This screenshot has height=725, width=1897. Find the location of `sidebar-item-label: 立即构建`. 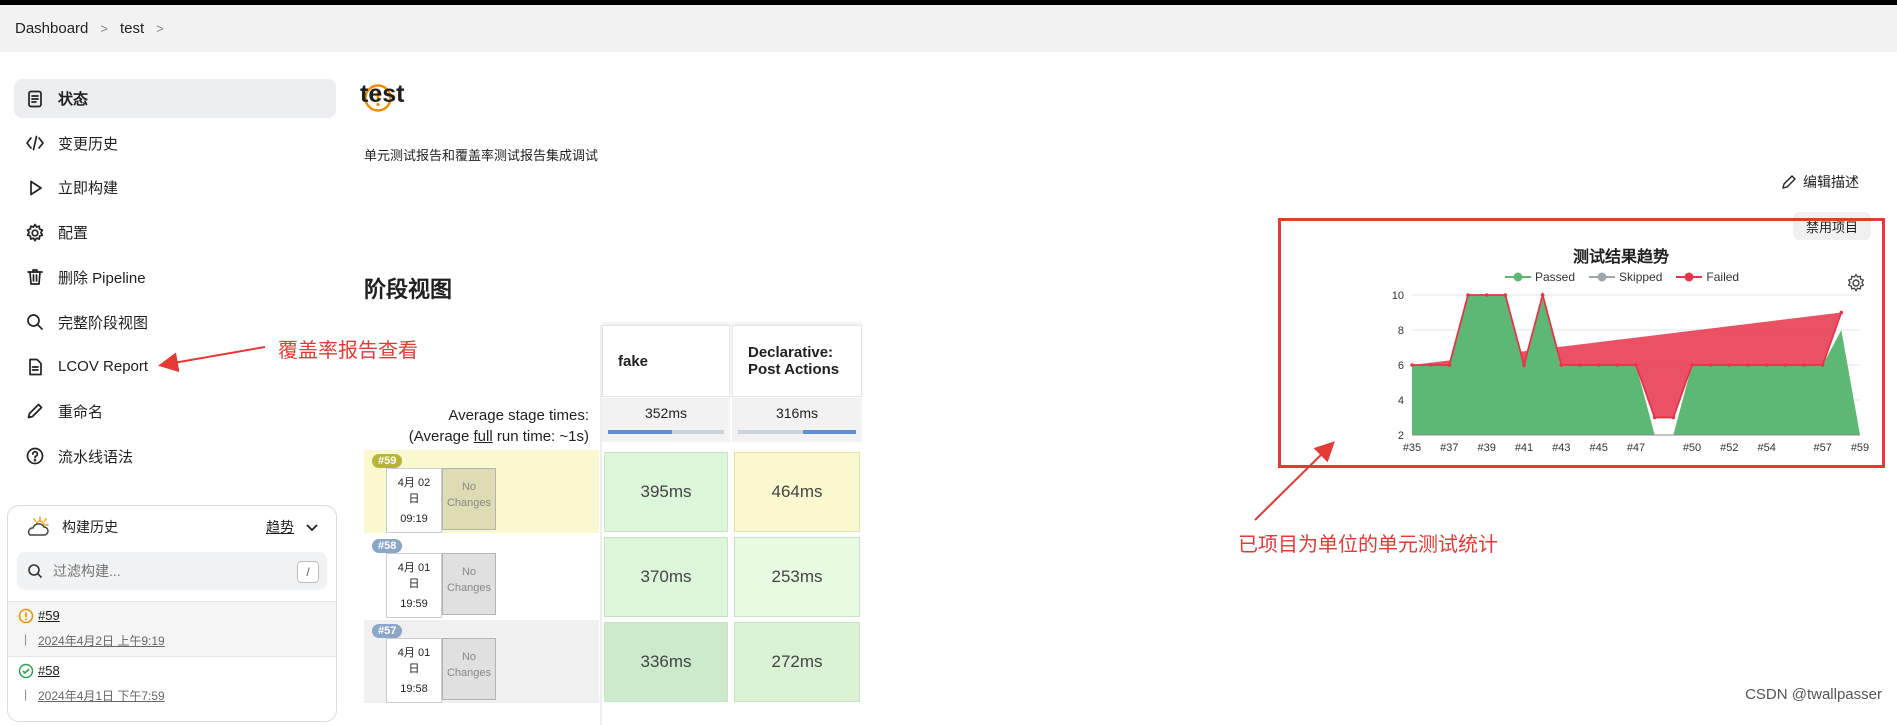

sidebar-item-label: 立即构建 is located at coordinates (88, 189).